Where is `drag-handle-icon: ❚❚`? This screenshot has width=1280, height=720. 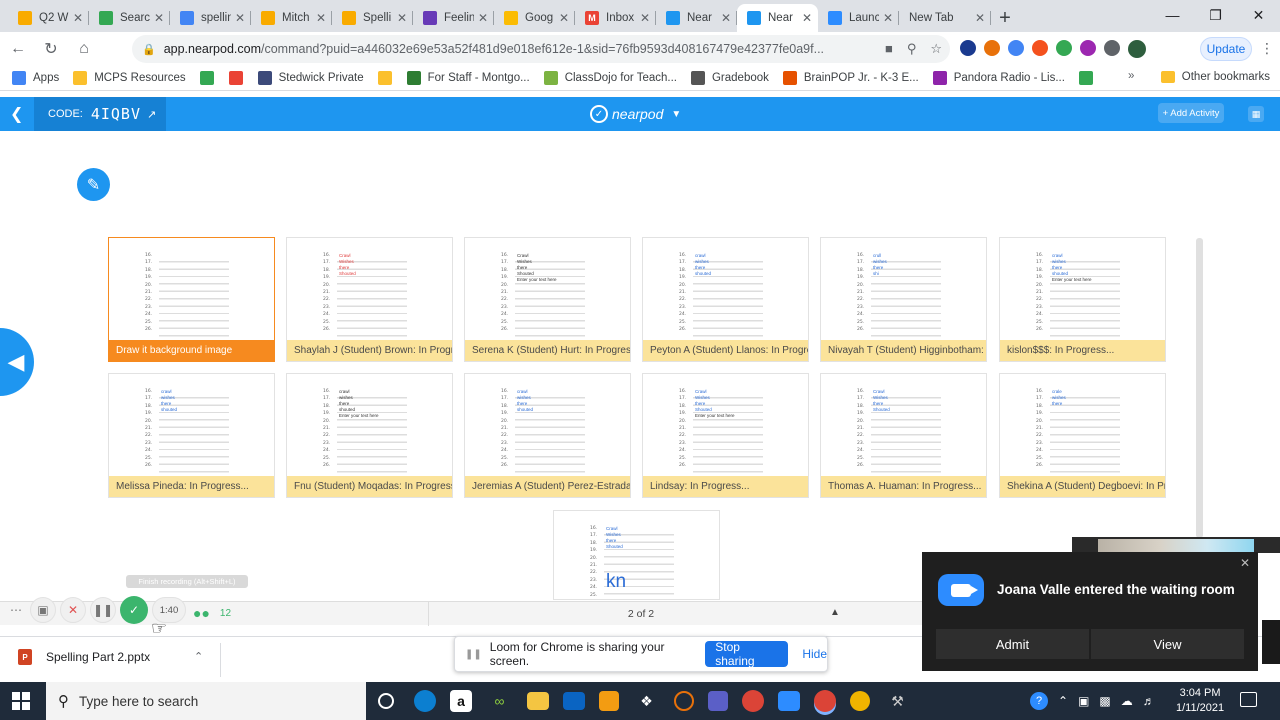
drag-handle-icon: ❚❚ is located at coordinates (473, 654).